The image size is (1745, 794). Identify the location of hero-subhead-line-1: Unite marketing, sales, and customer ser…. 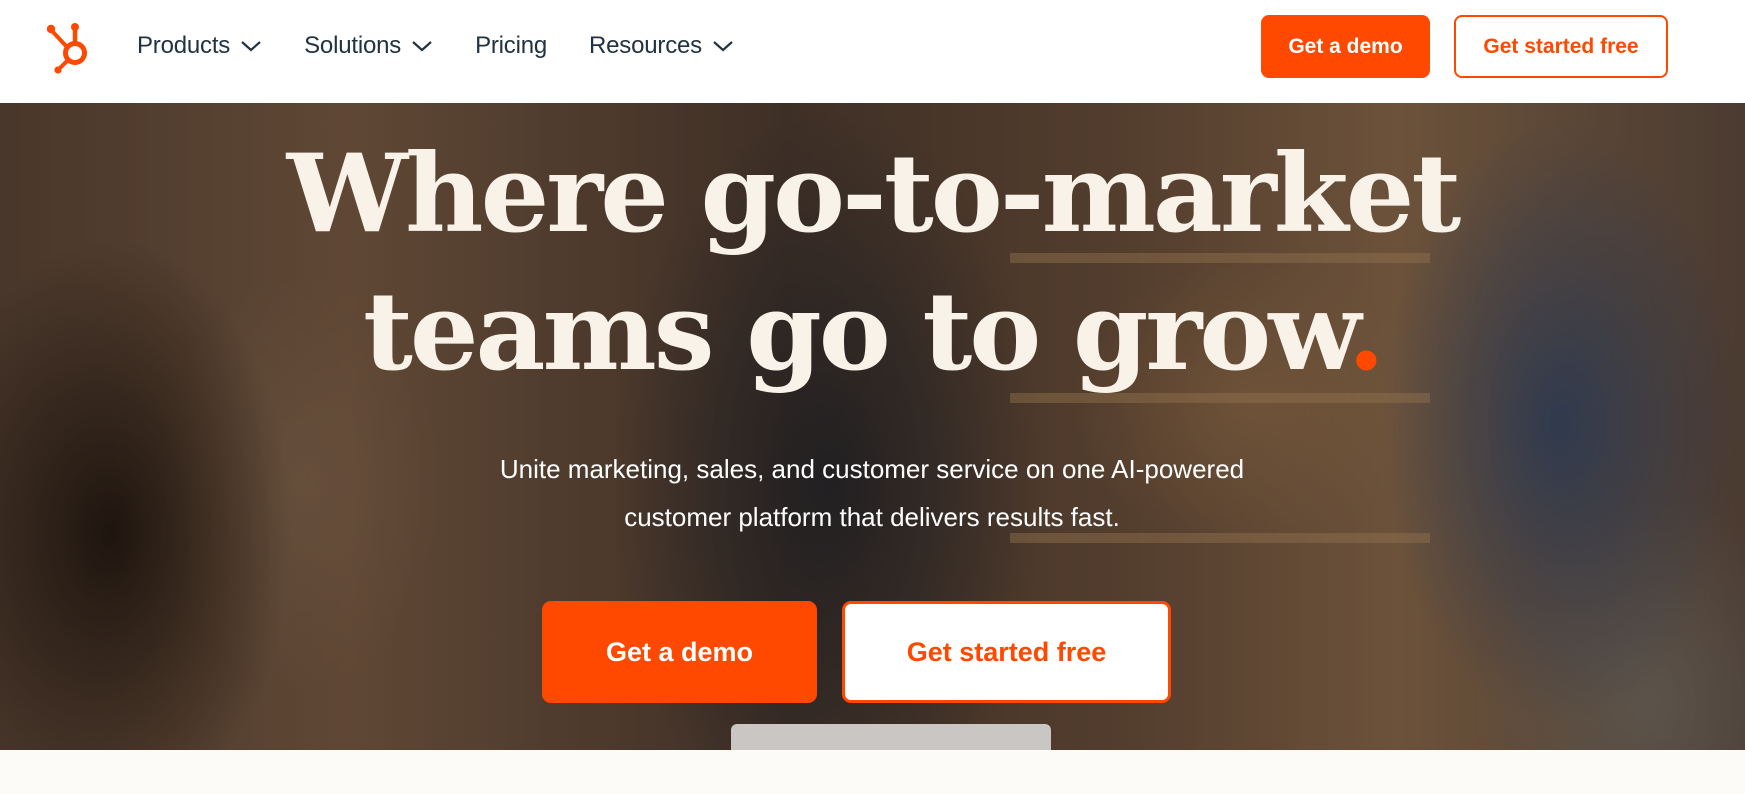
(872, 469).